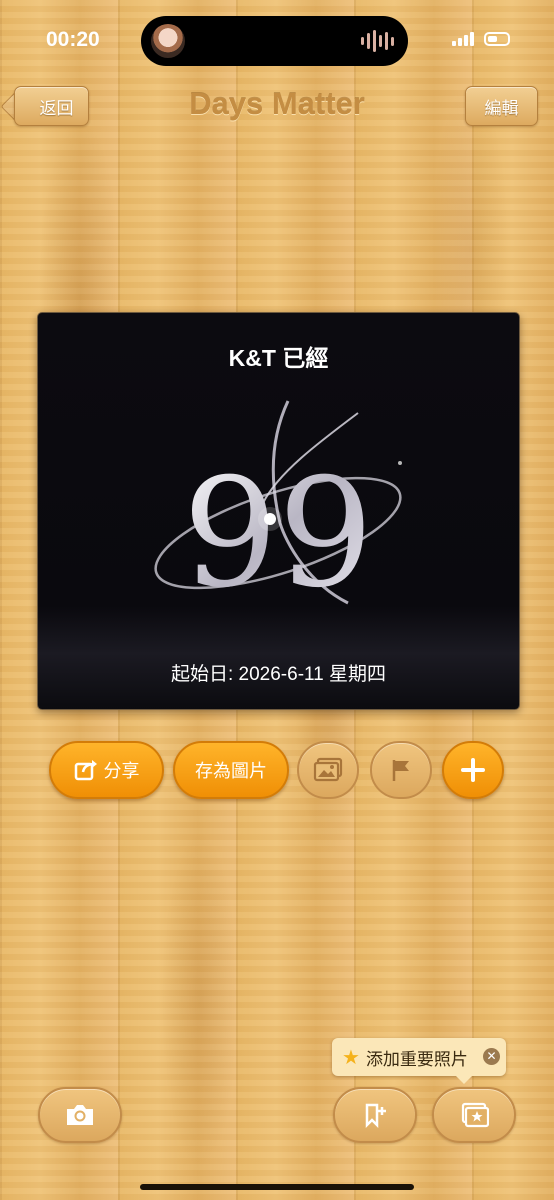 This screenshot has width=554, height=1200. I want to click on add-photo-tooltip: ★ 添加重要照片 ✕, so click(419, 1061).